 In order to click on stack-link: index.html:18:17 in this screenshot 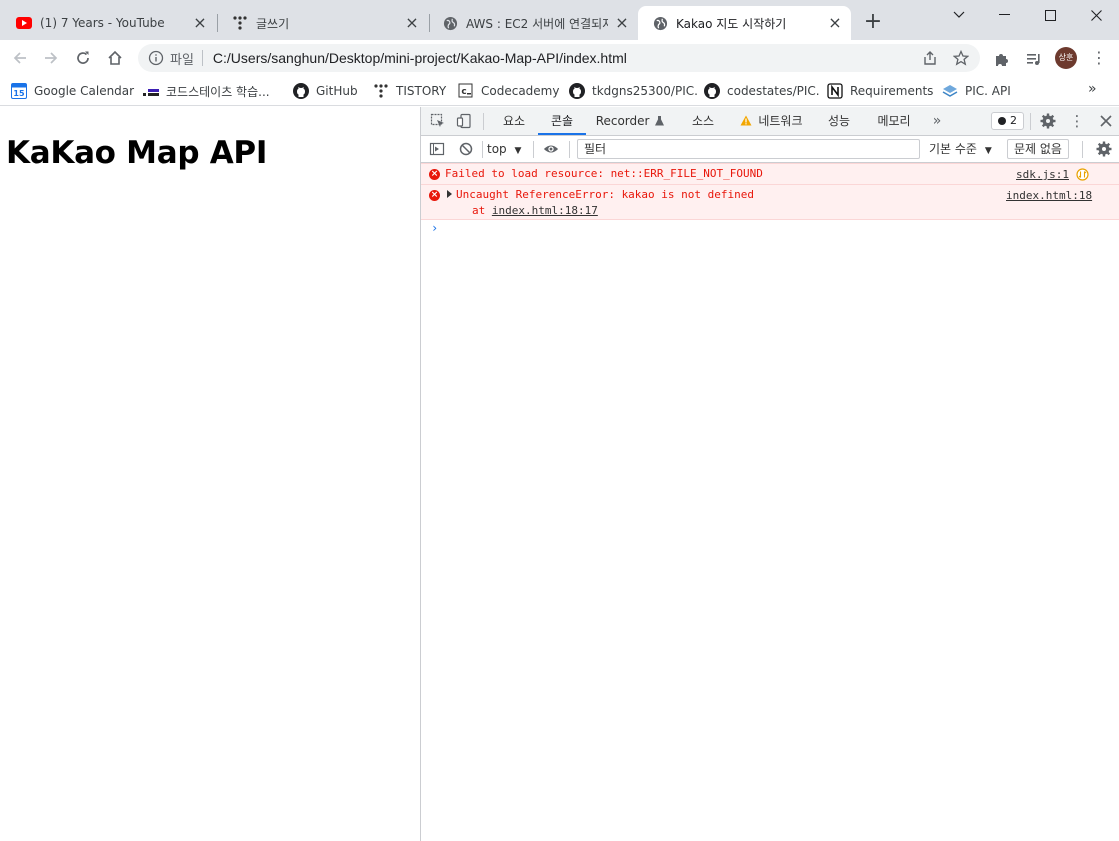, I will do `click(545, 210)`.